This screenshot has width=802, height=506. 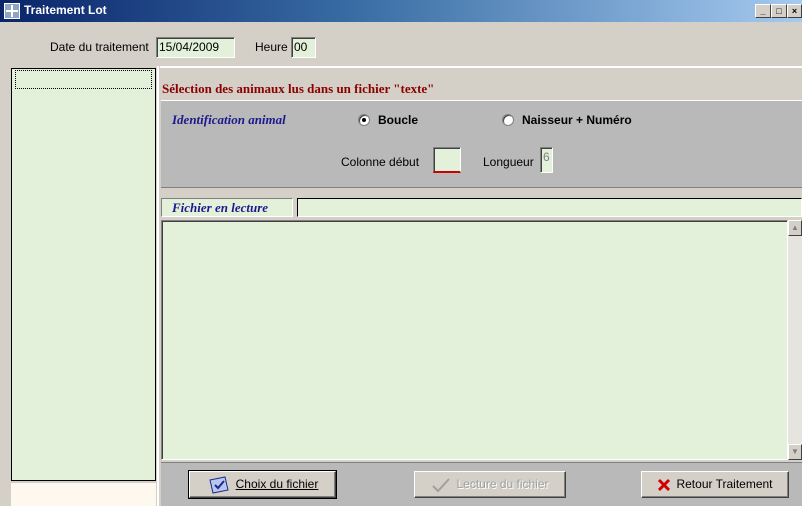 What do you see at coordinates (83, 79) in the screenshot?
I see `list-item-selected` at bounding box center [83, 79].